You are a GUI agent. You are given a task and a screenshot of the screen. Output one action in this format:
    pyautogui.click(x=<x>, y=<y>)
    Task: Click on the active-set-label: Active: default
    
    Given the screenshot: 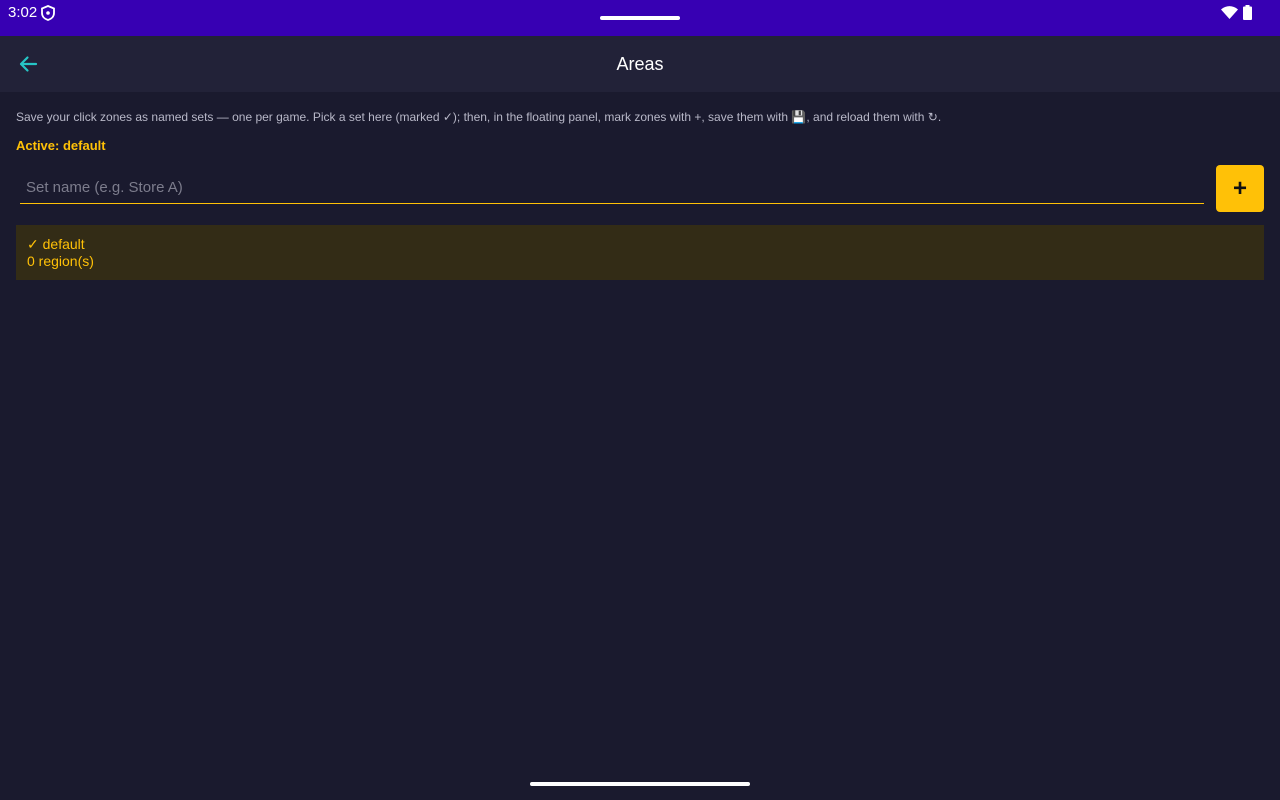 What is the action you would take?
    pyautogui.click(x=61, y=145)
    